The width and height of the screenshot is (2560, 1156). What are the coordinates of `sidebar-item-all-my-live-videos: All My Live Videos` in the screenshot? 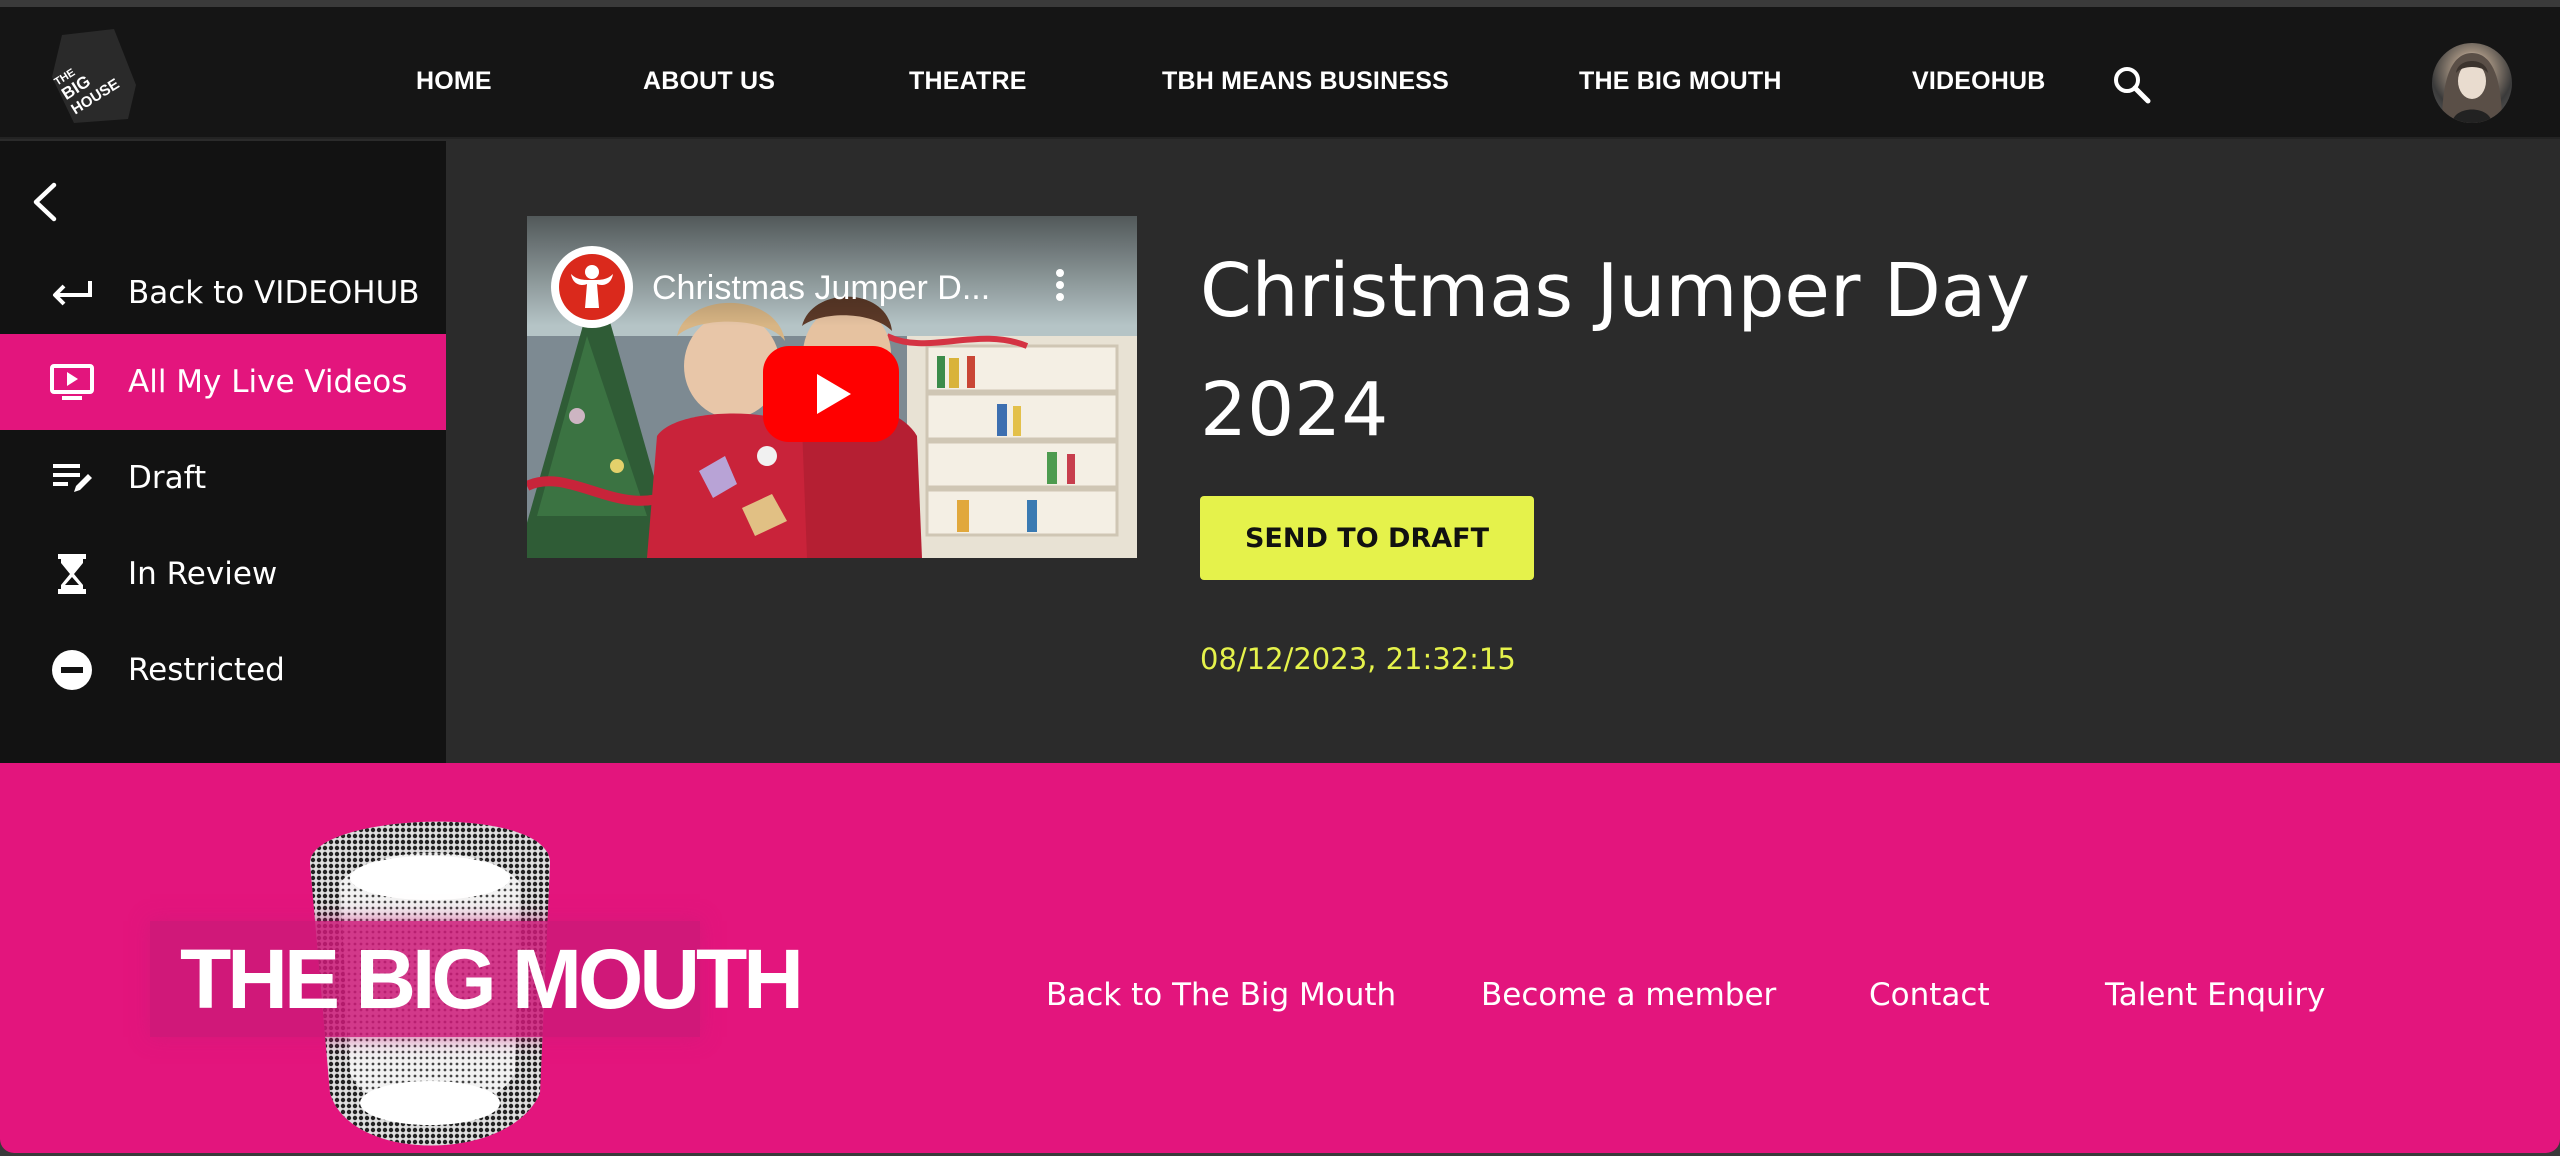 It's located at (223, 382).